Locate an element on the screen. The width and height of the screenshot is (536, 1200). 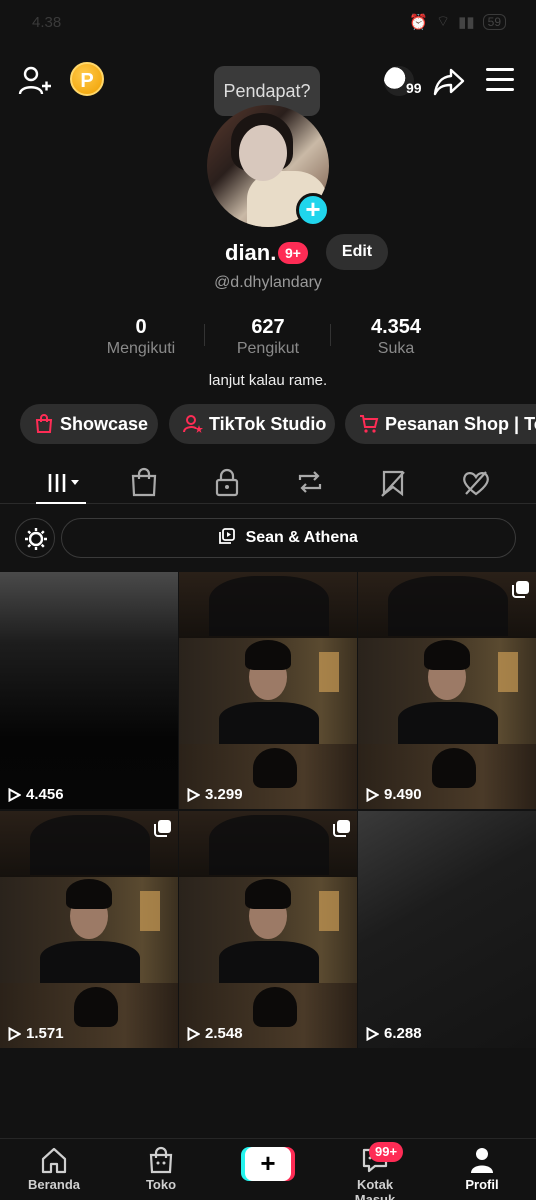
create-button: + is located at coordinates (268, 1164).